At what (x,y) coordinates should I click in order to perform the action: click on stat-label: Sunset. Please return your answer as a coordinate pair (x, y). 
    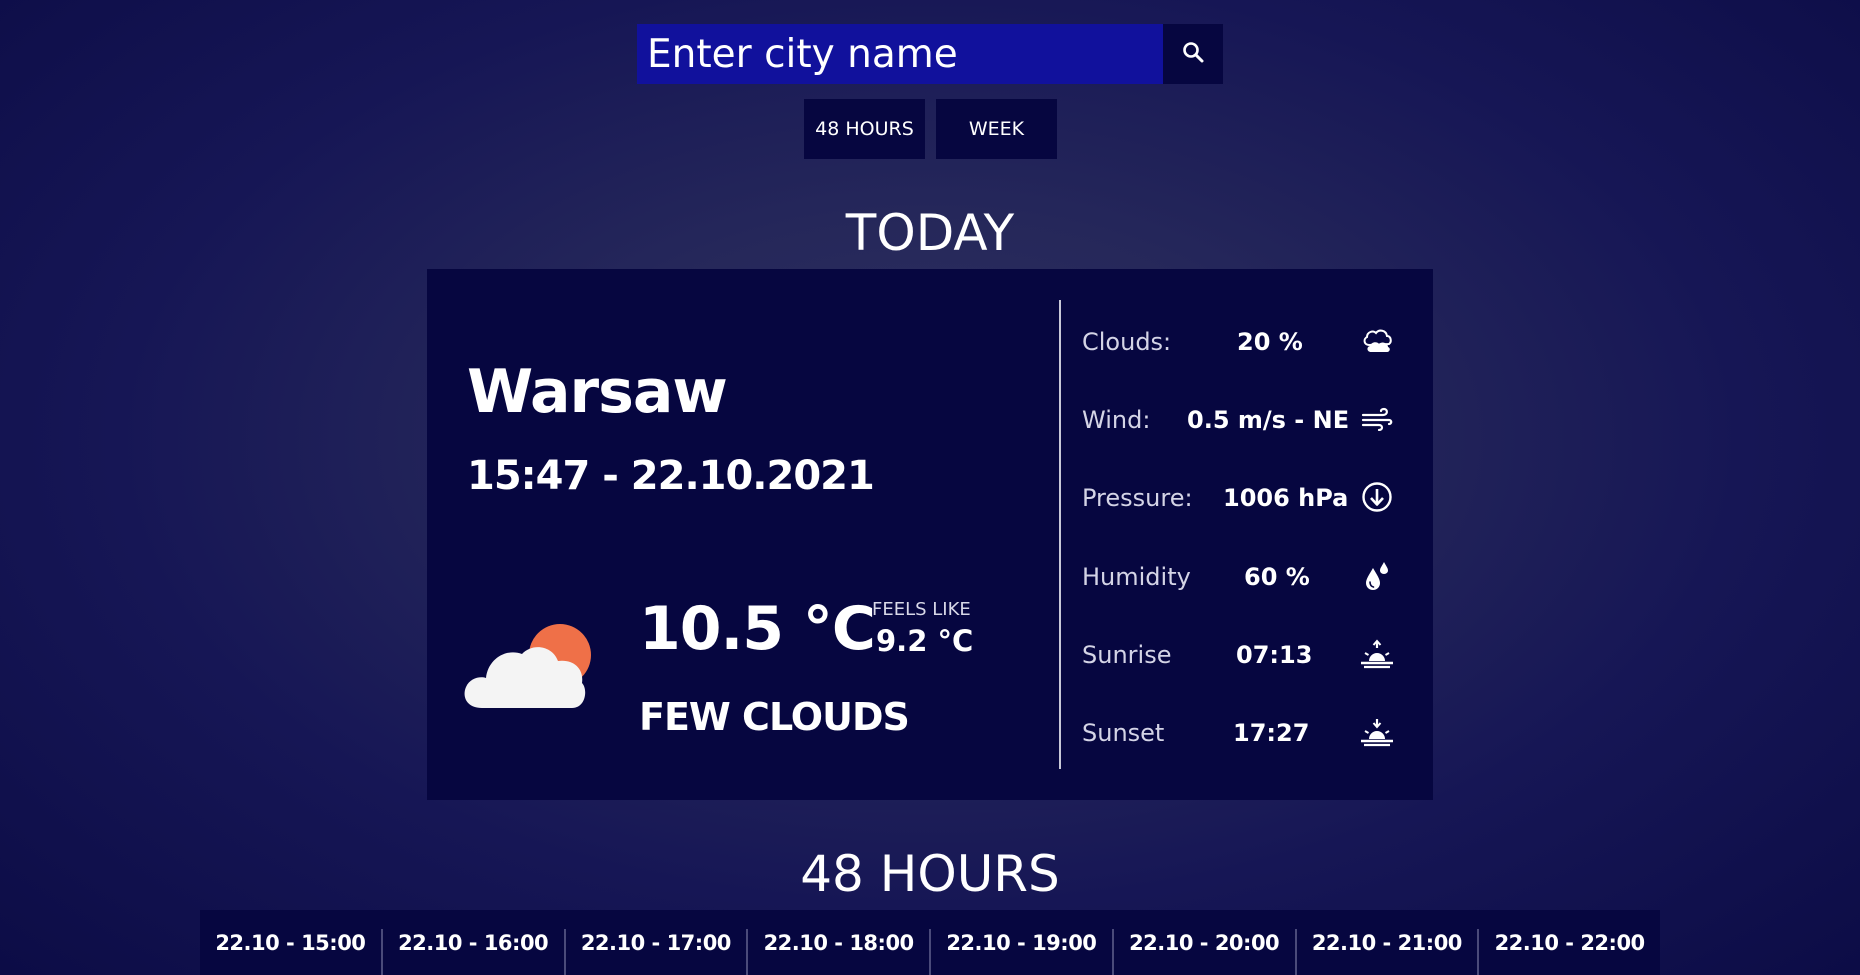
    Looking at the image, I should click on (1123, 733).